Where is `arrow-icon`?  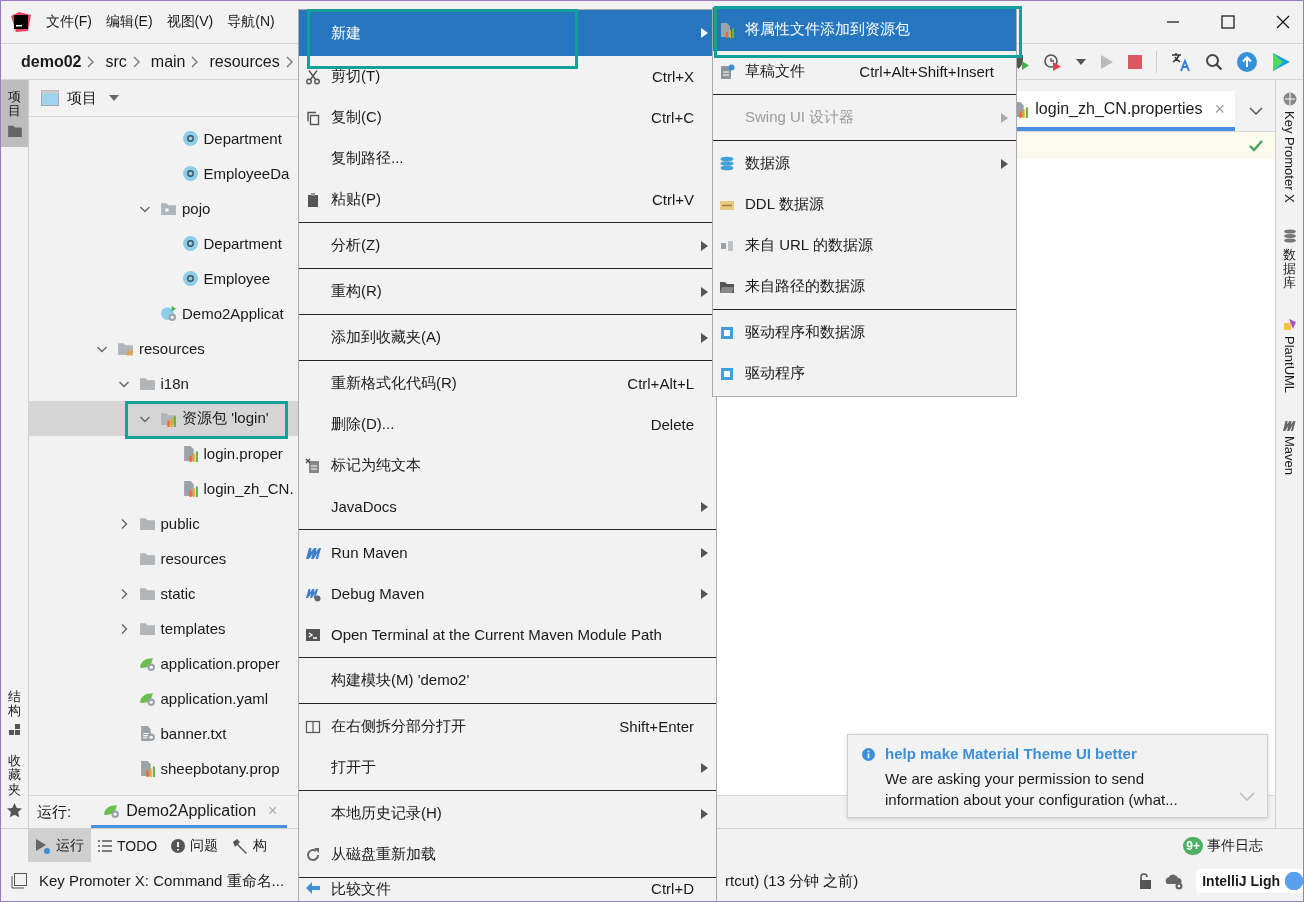 arrow-icon is located at coordinates (313, 888).